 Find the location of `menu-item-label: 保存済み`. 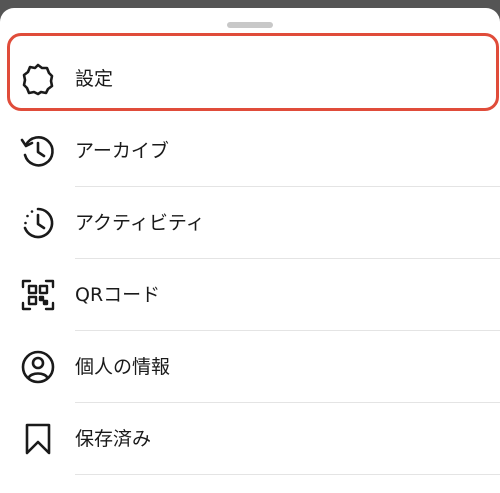

menu-item-label: 保存済み is located at coordinates (113, 439).